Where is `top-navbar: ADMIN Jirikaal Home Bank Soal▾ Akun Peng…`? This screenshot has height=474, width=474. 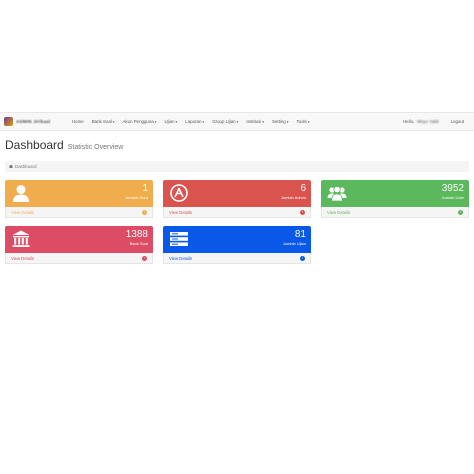
top-navbar: ADMIN Jirikaal Home Bank Soal▾ Akun Peng… is located at coordinates (237, 121).